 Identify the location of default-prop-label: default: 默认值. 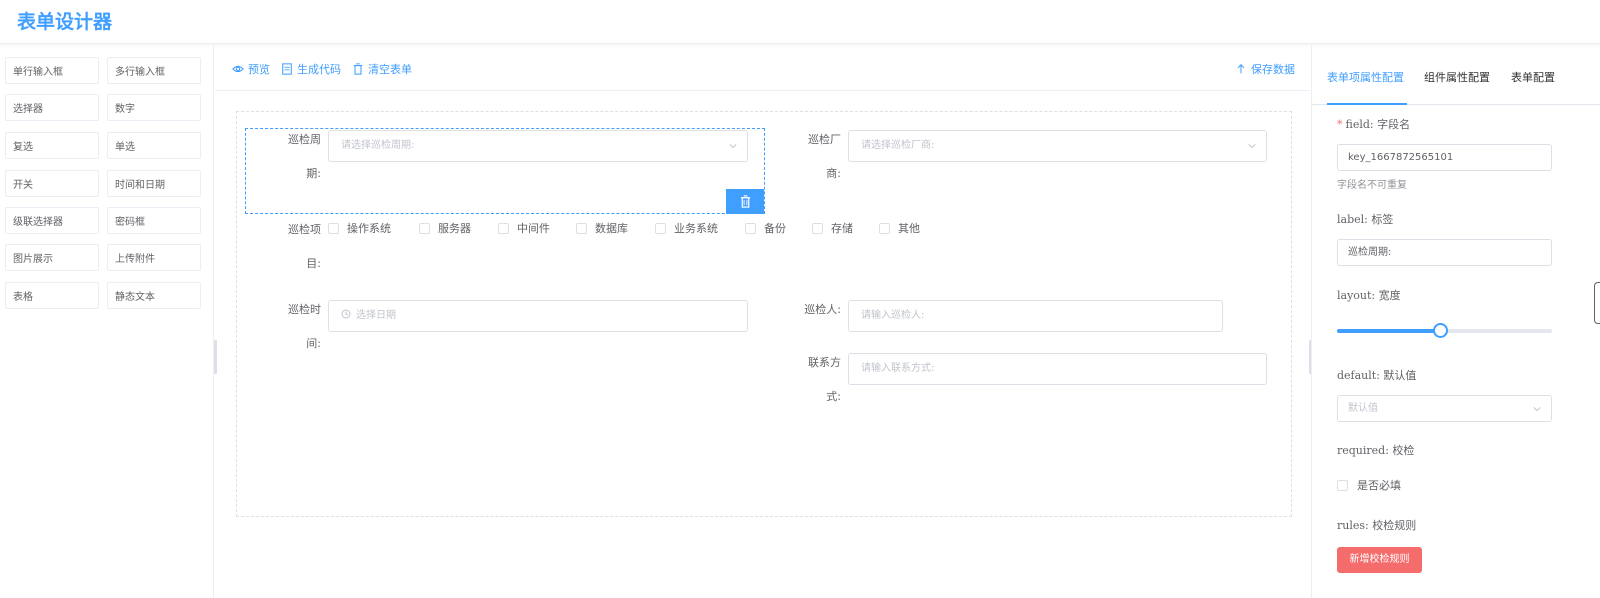
(1377, 375).